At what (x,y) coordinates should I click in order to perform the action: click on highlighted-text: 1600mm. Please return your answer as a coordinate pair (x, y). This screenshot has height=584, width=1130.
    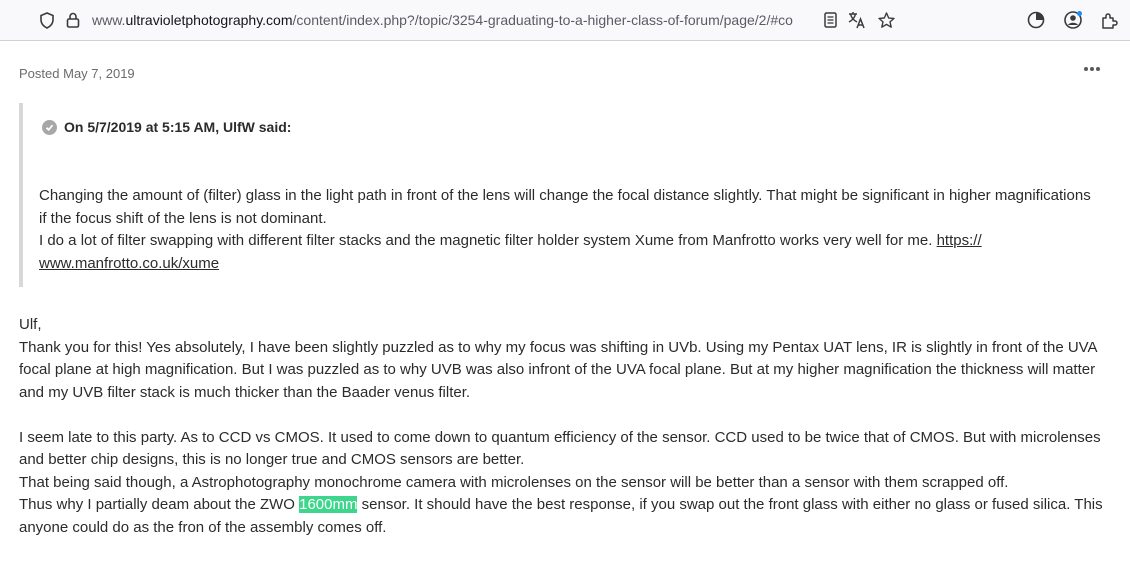
    Looking at the image, I should click on (328, 504).